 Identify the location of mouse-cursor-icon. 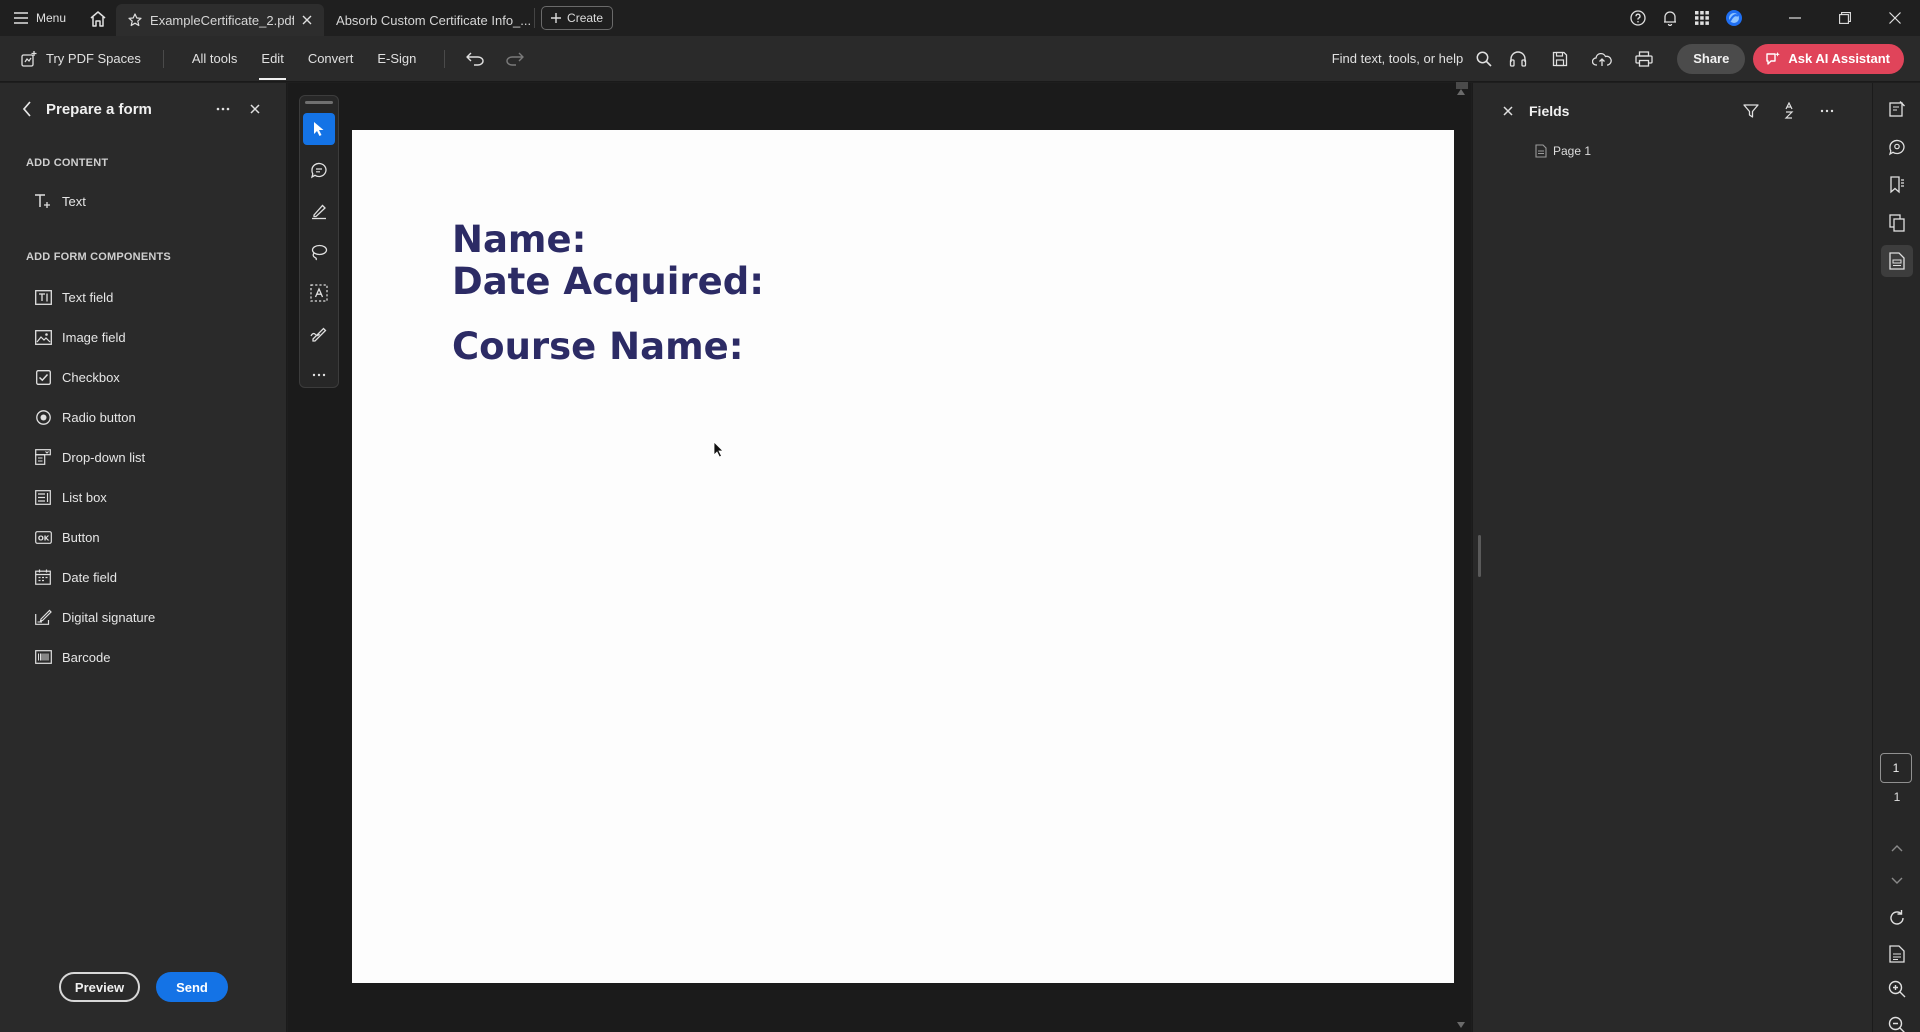
(718, 449).